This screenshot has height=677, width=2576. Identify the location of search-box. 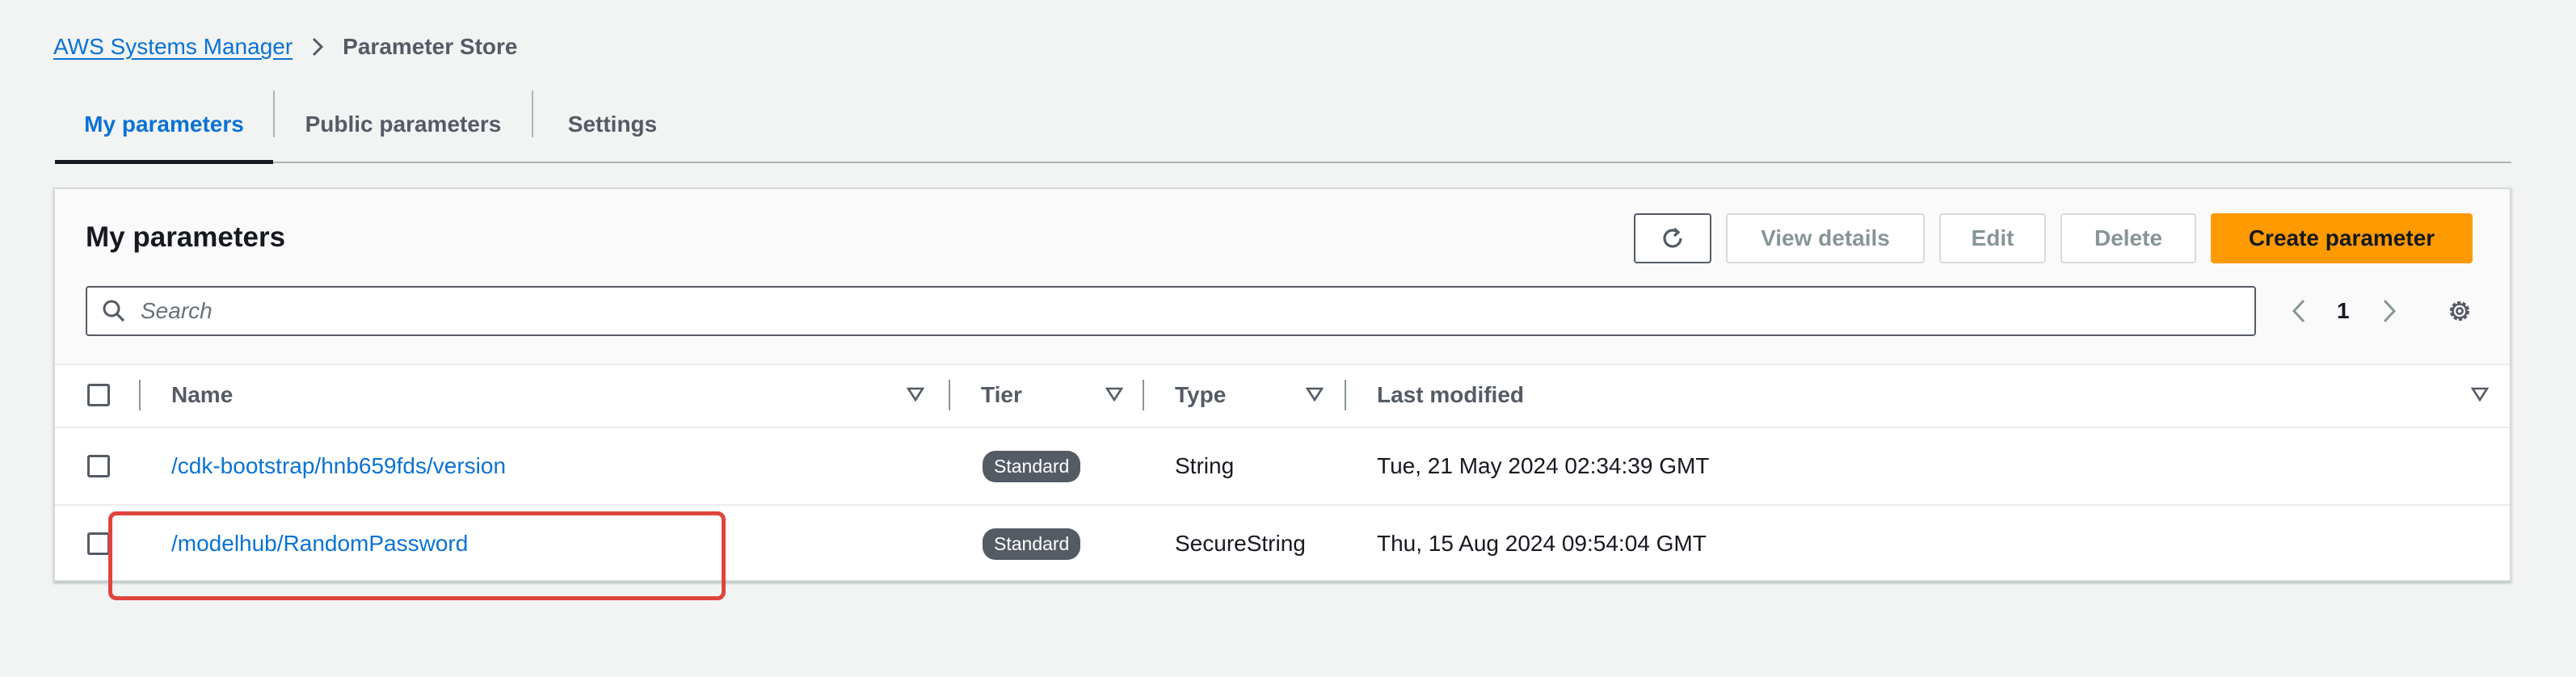
(1171, 311).